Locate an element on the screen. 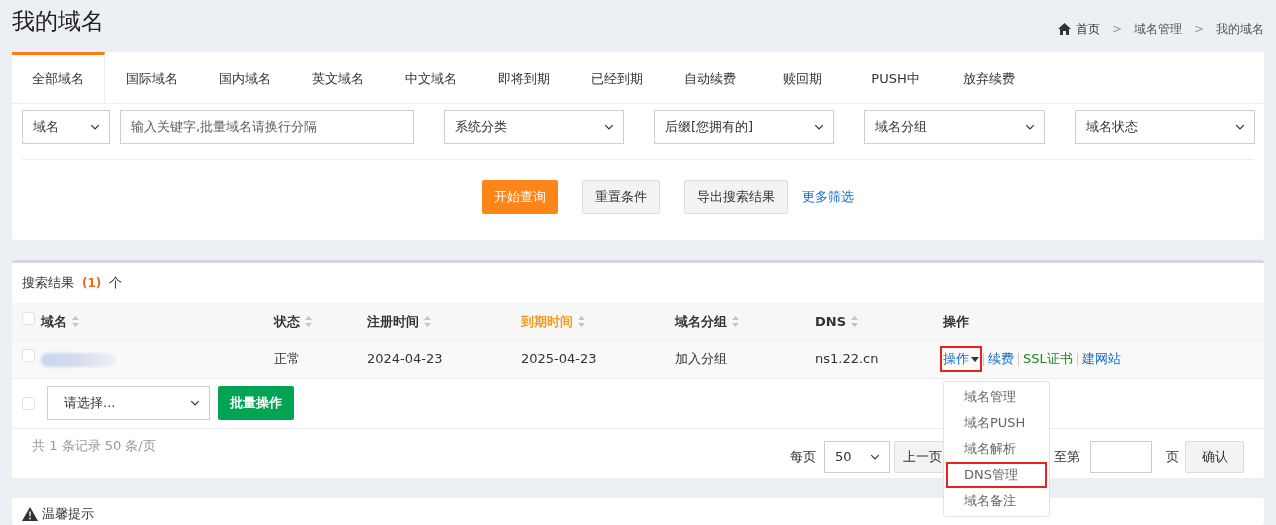  tab: 全部域名 is located at coordinates (58, 77).